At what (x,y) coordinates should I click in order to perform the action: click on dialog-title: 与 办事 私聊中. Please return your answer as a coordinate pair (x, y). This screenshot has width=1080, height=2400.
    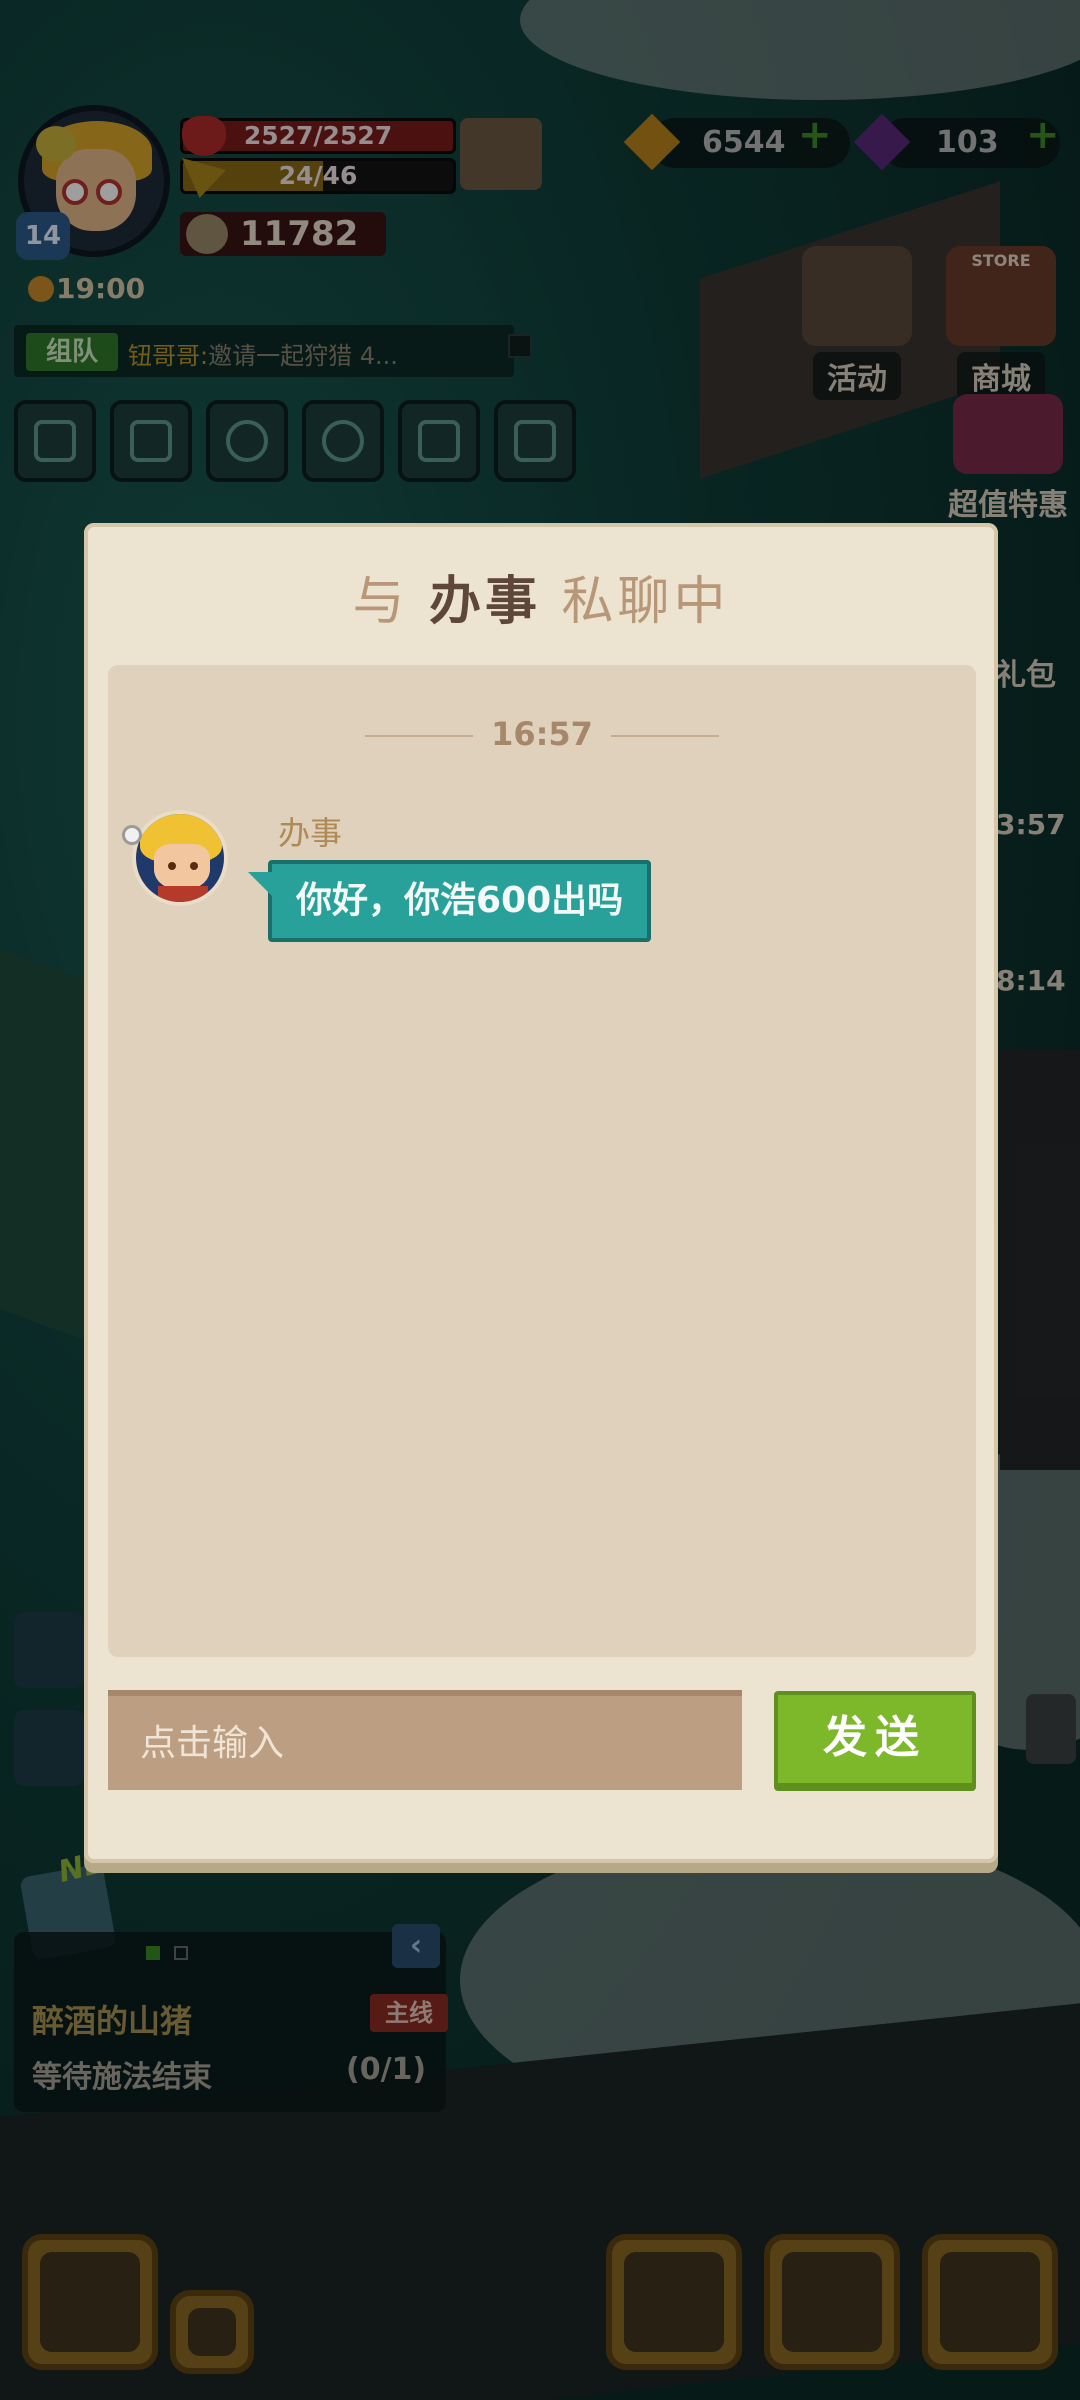
    Looking at the image, I should click on (541, 596).